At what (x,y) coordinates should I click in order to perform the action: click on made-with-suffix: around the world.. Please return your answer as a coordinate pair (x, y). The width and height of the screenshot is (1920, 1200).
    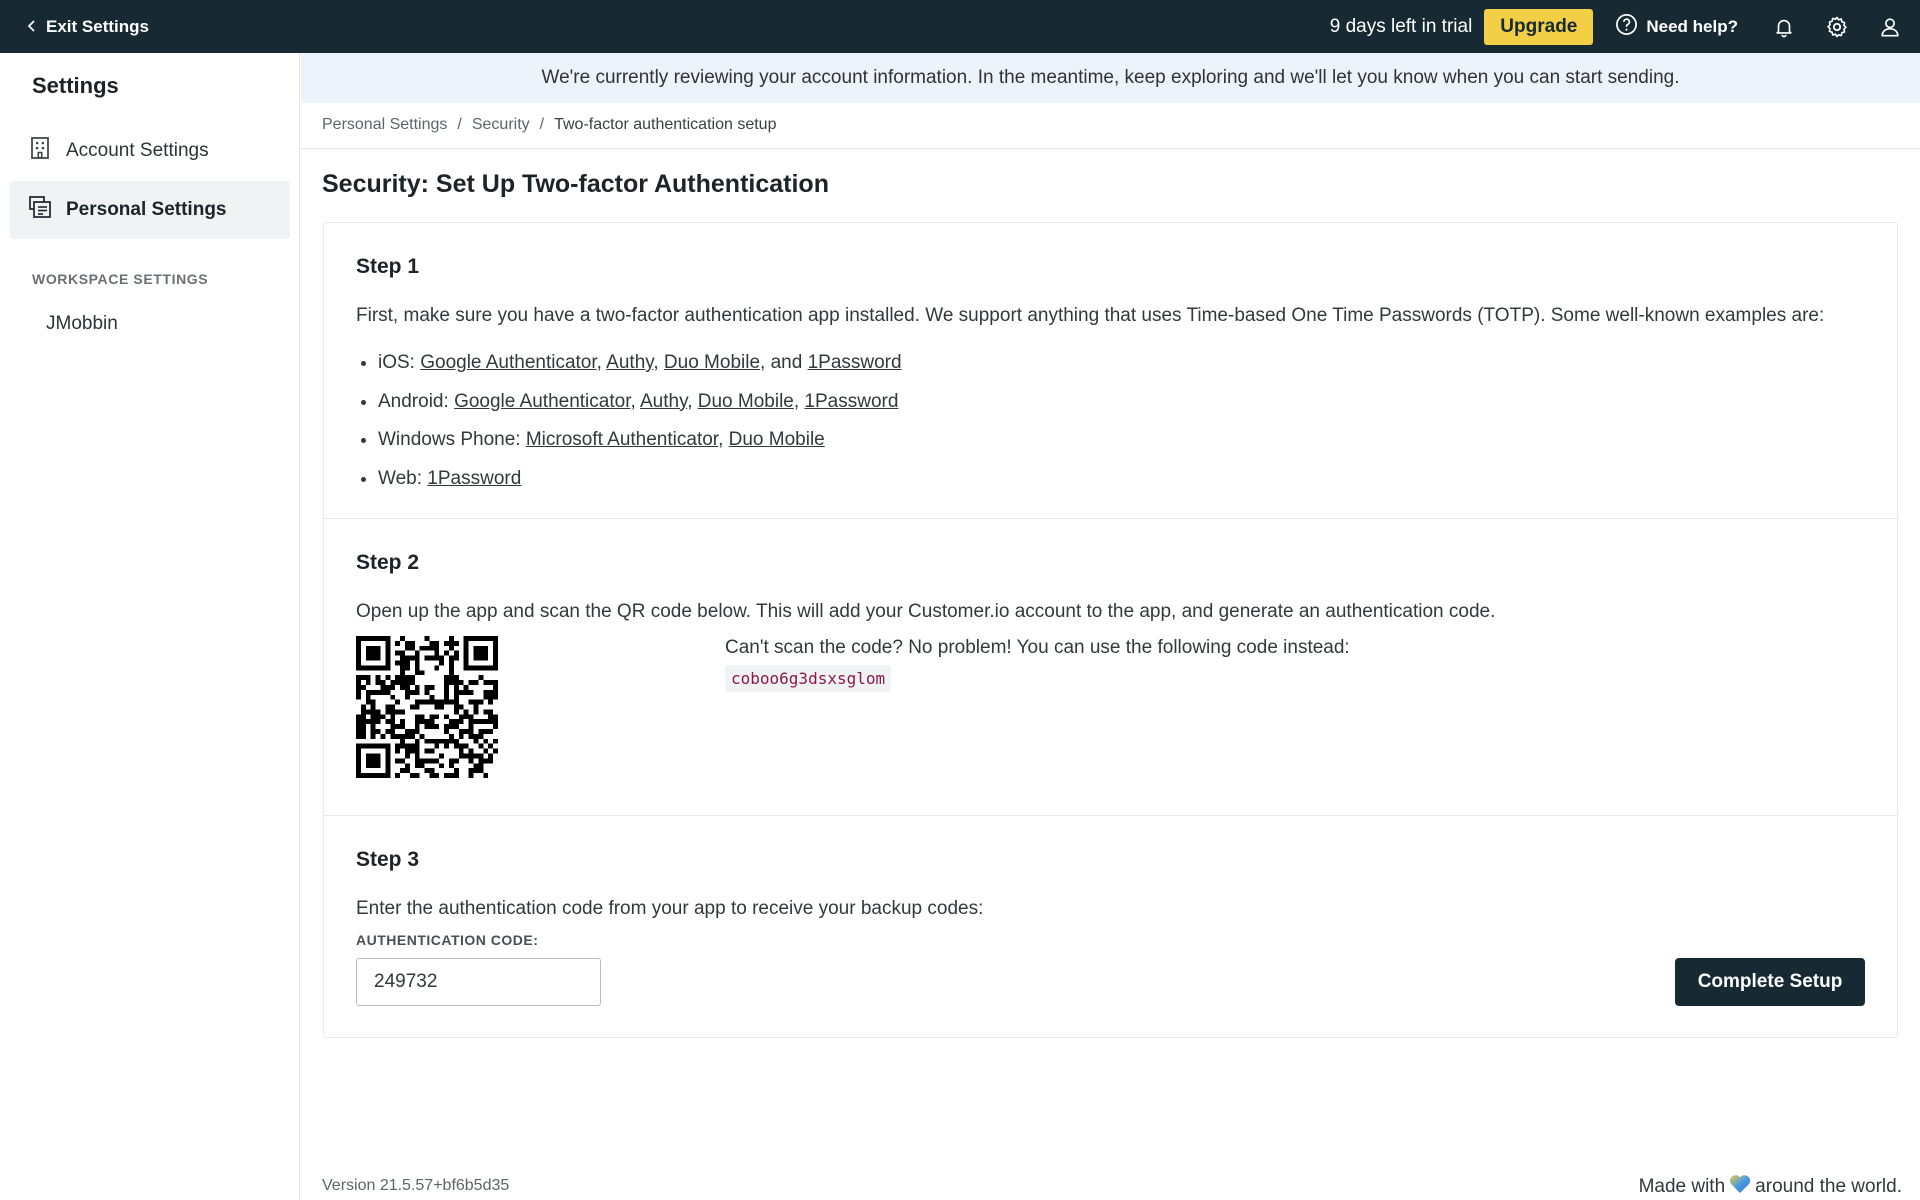
    Looking at the image, I should click on (1828, 1186).